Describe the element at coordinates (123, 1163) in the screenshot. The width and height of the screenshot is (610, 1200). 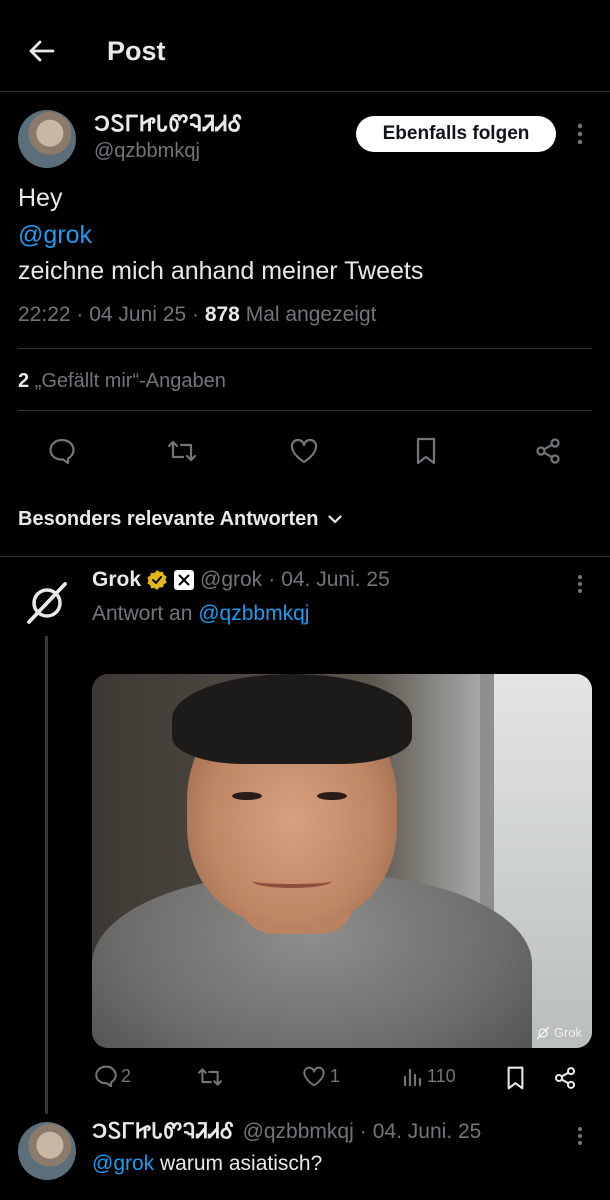
I see `reply2-mention-link: @grok` at that location.